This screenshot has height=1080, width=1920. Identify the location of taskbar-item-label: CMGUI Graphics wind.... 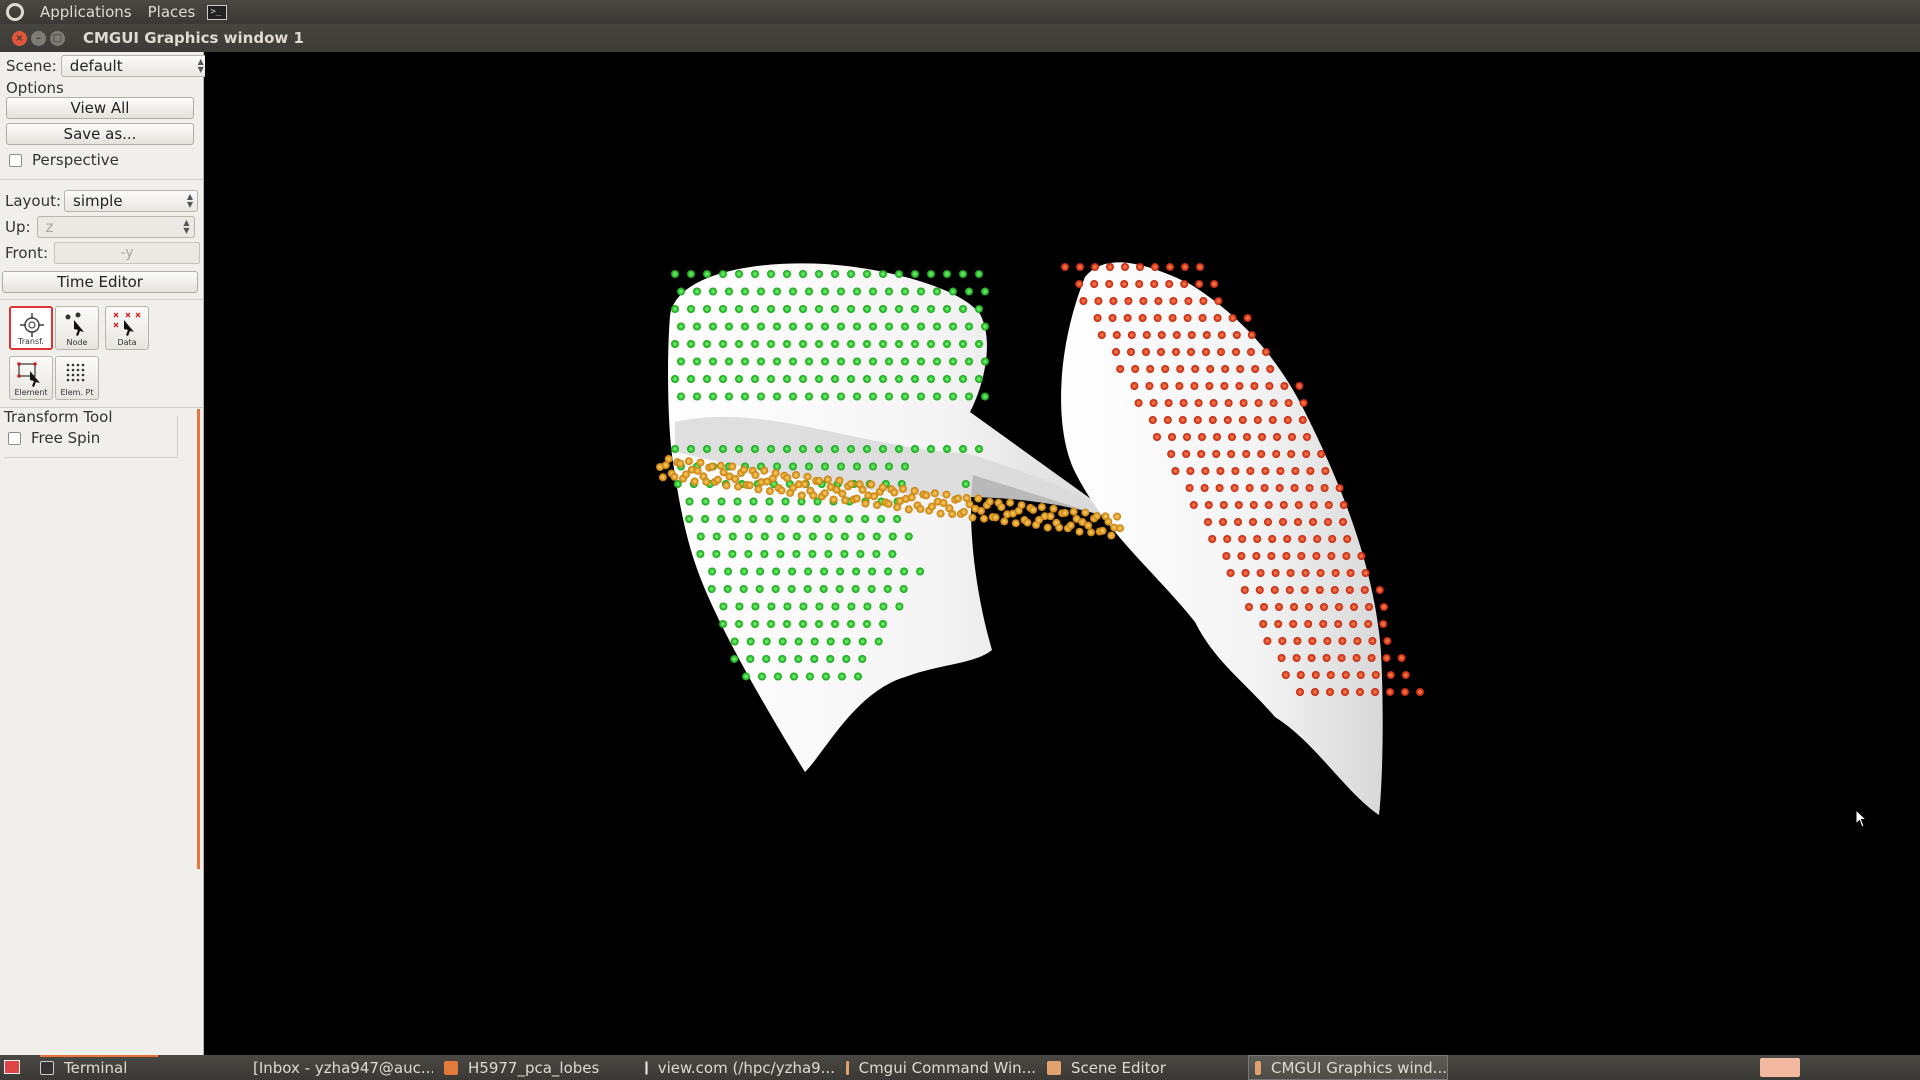
(1359, 1067).